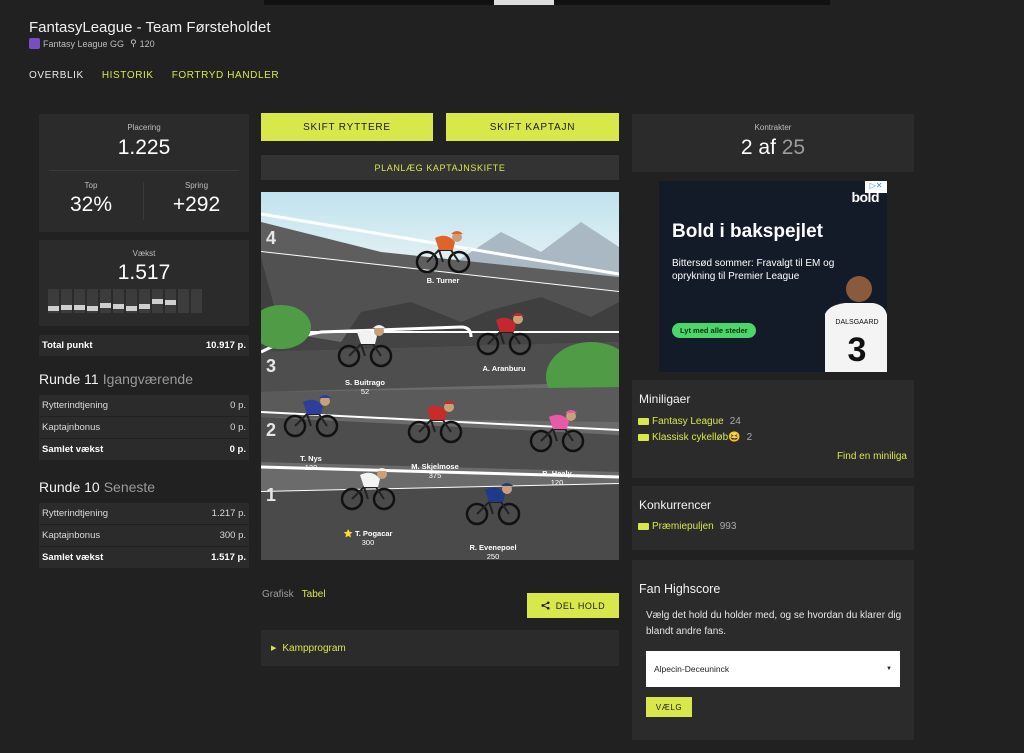 This screenshot has width=1024, height=753. I want to click on list-item: Klassisk cykelløb😆 2, so click(695, 437).